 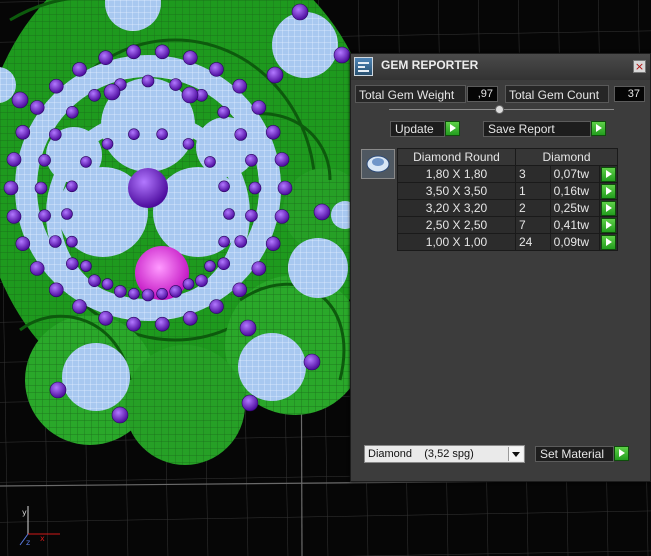 What do you see at coordinates (378, 164) in the screenshot?
I see `gem-thumbnail` at bounding box center [378, 164].